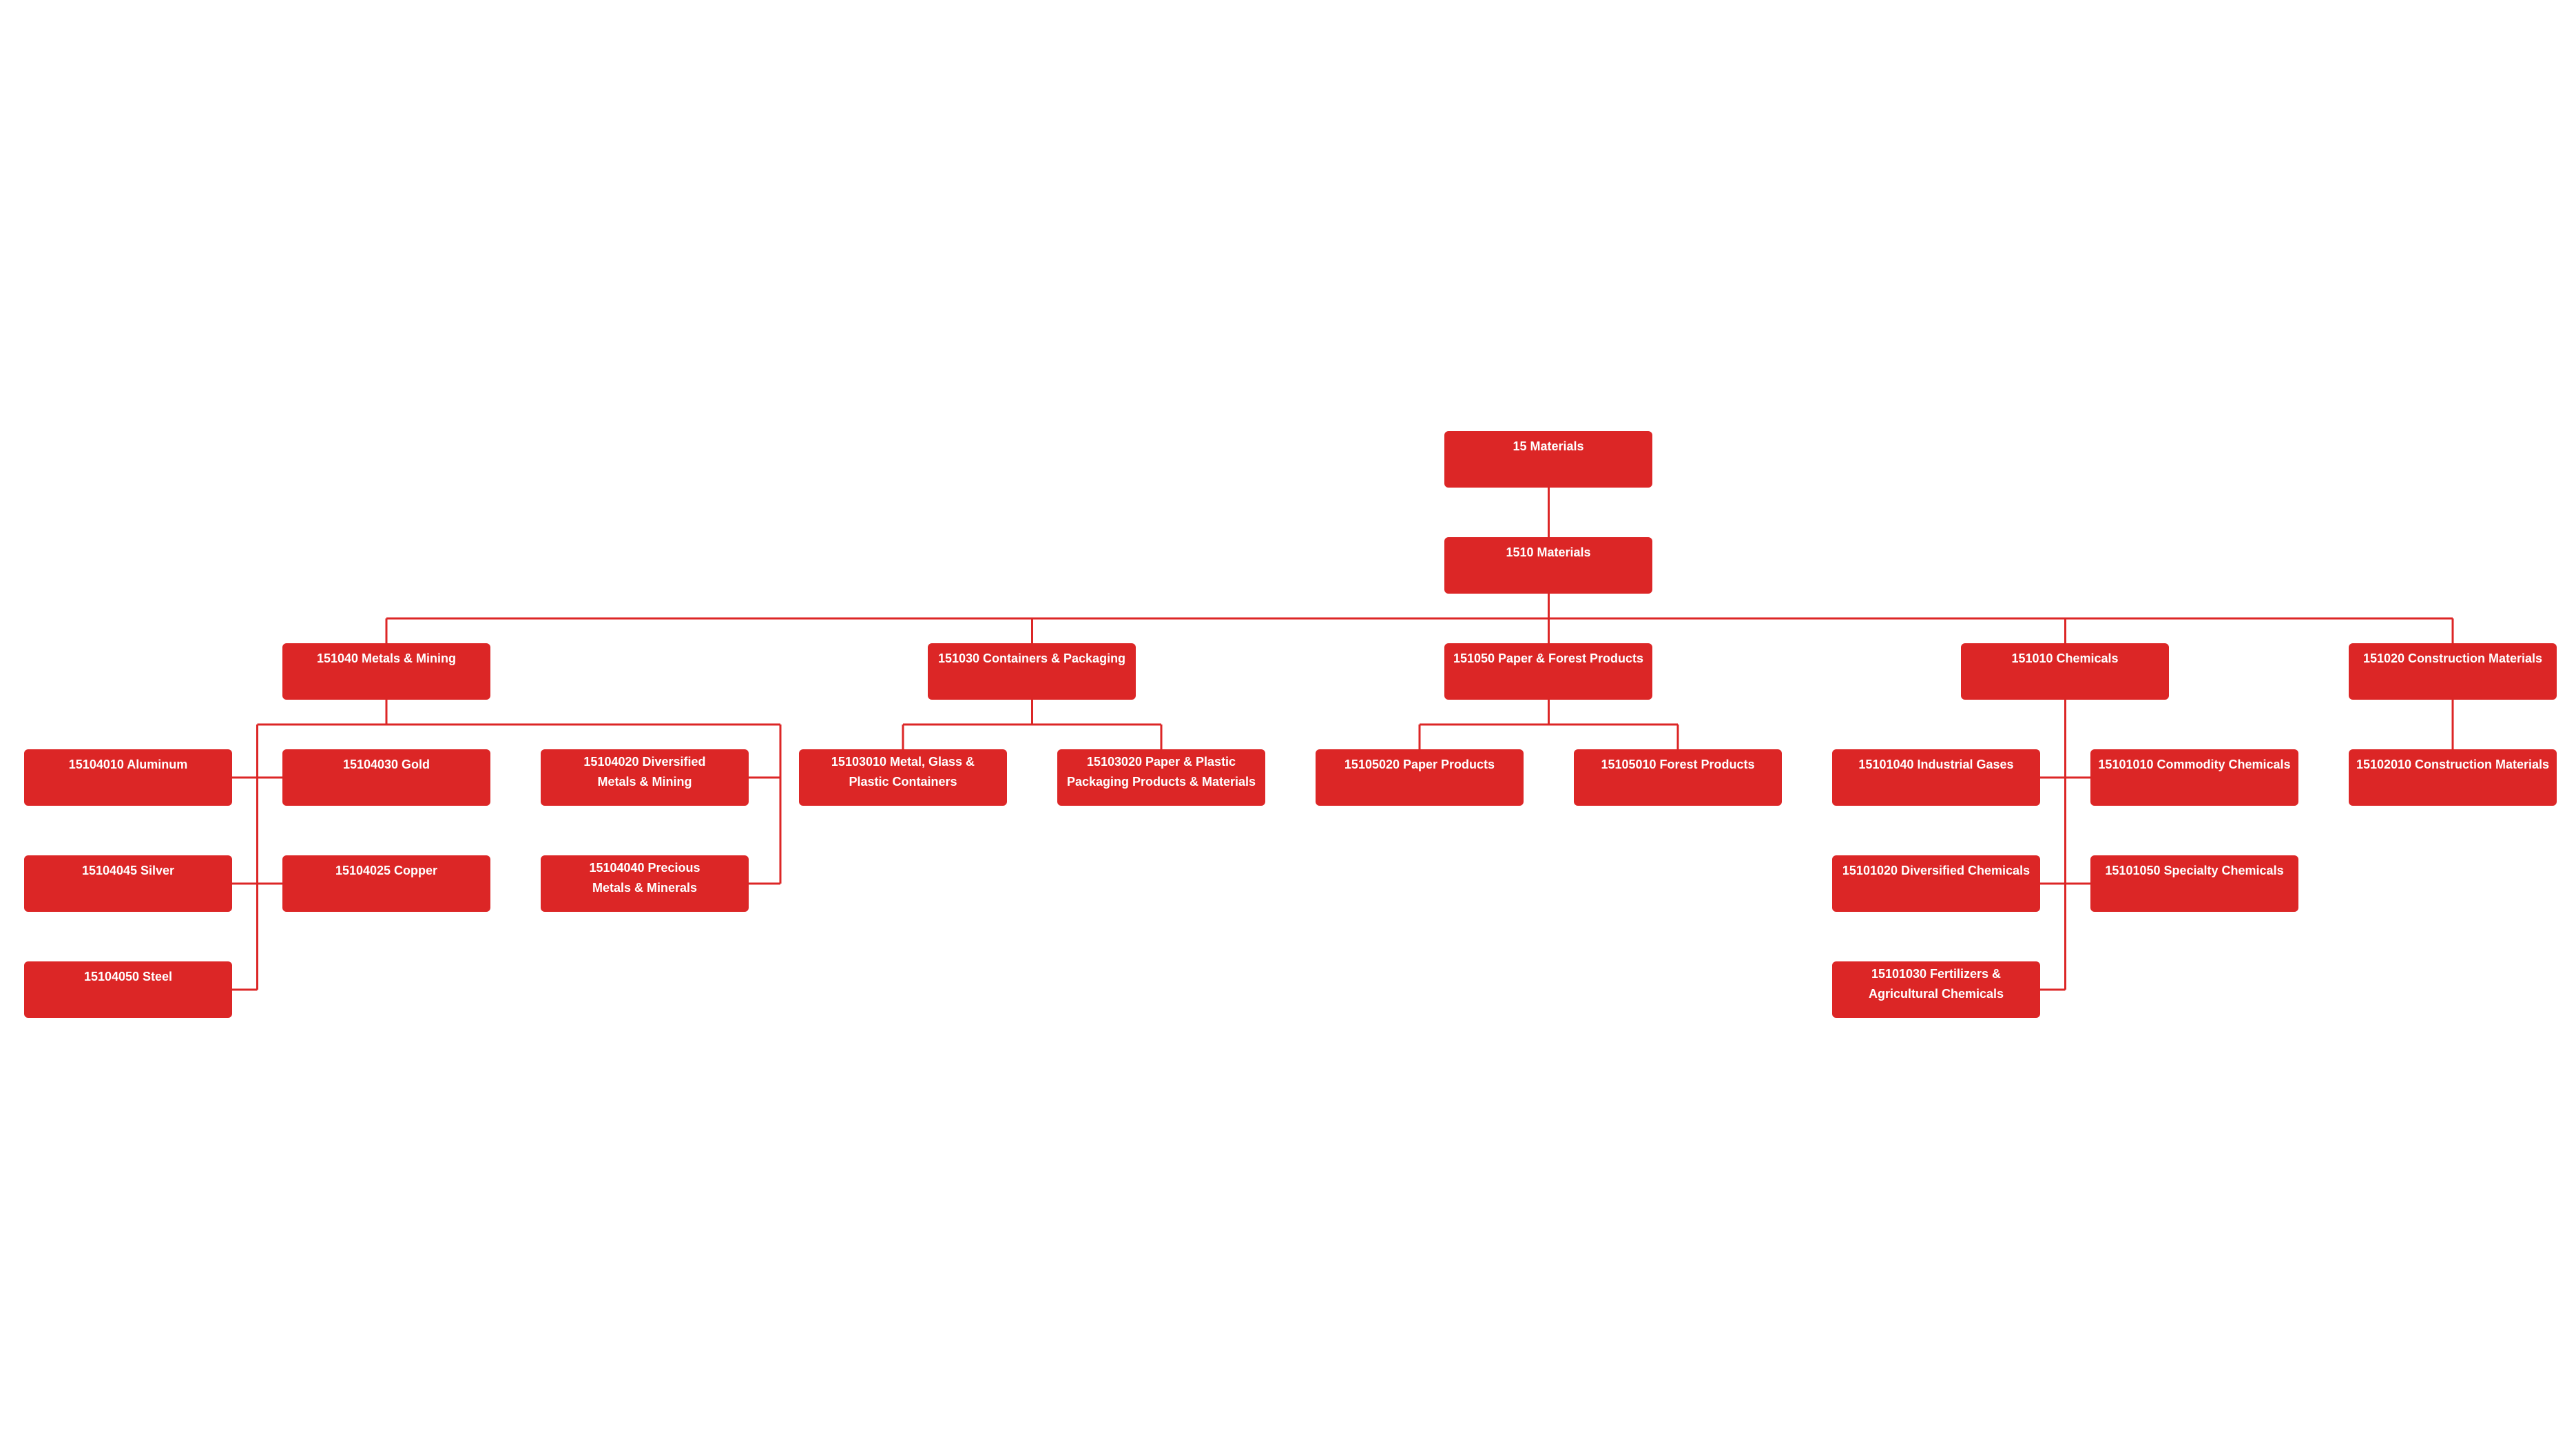 This screenshot has height=1449, width=2576. I want to click on node-construction-materials: 151020 Construction Materials, so click(2453, 671).